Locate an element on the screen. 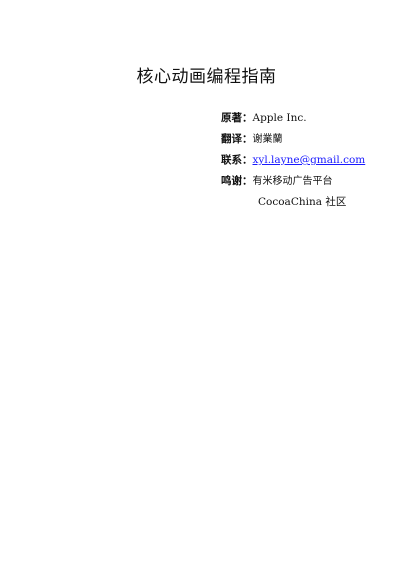  credit-original-label: 原著： is located at coordinates (237, 118).